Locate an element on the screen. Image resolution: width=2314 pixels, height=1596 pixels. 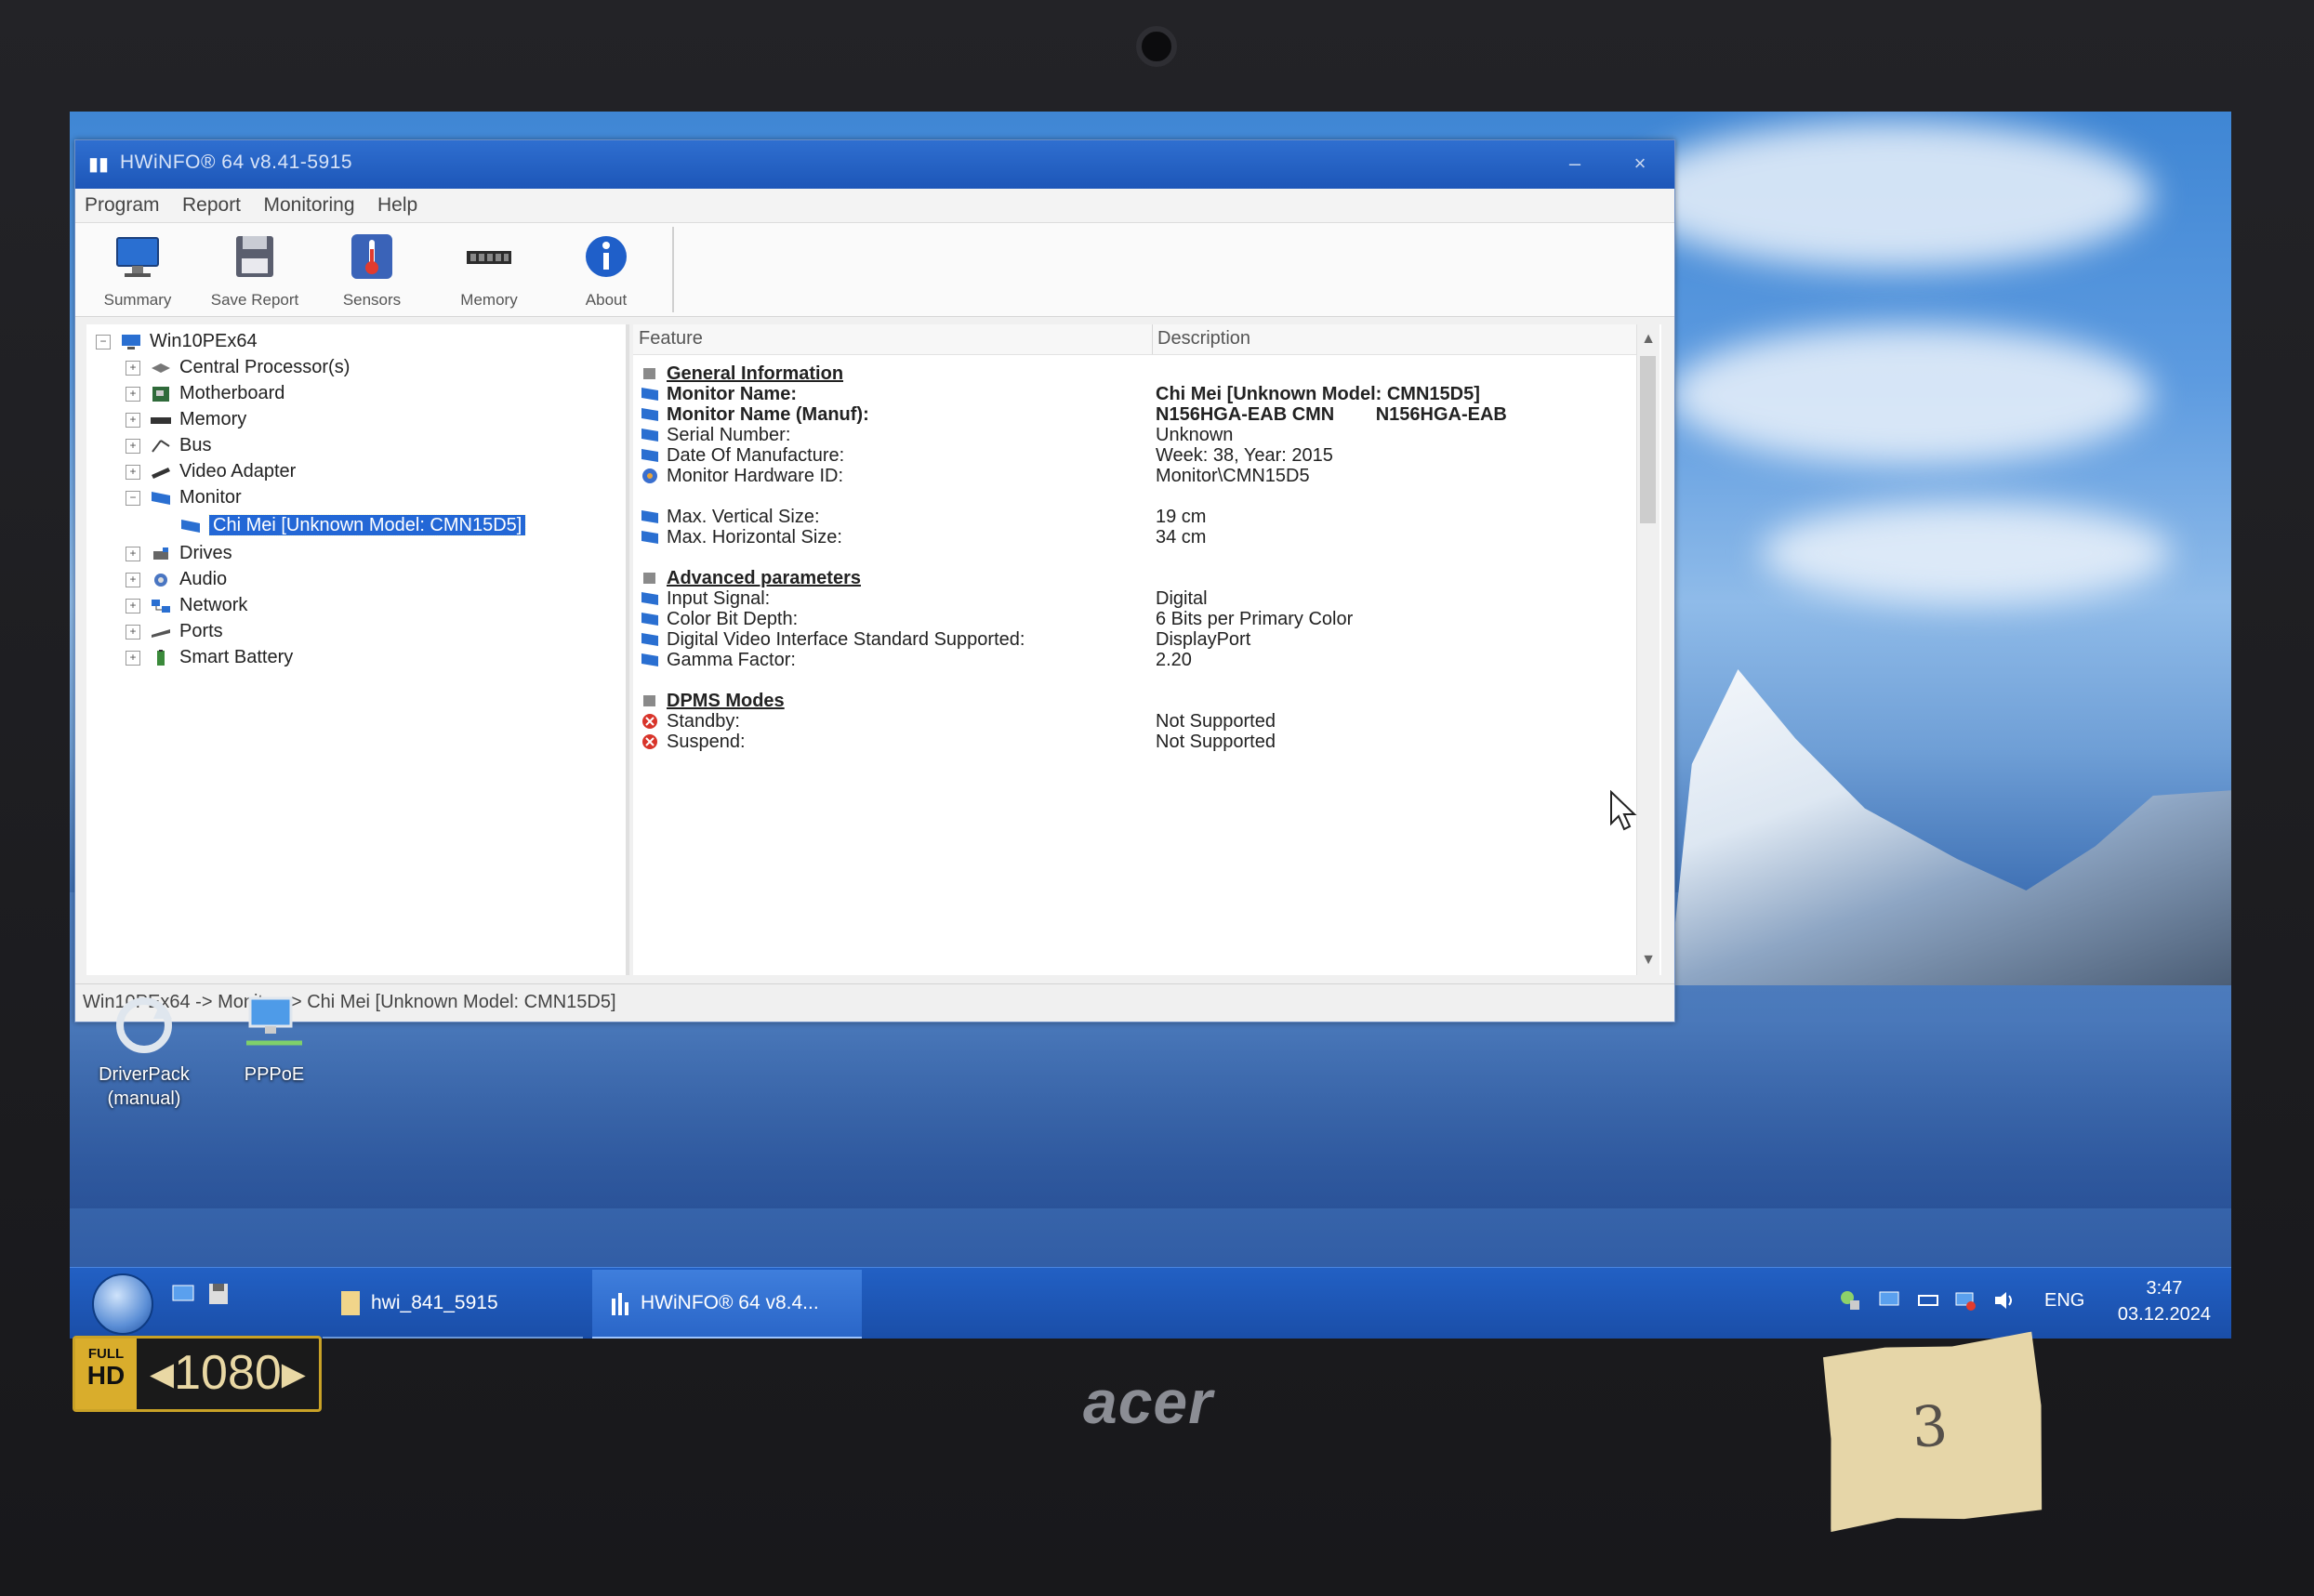
clock: 3:47 03.12.2024 is located at coordinates (2165, 1301).